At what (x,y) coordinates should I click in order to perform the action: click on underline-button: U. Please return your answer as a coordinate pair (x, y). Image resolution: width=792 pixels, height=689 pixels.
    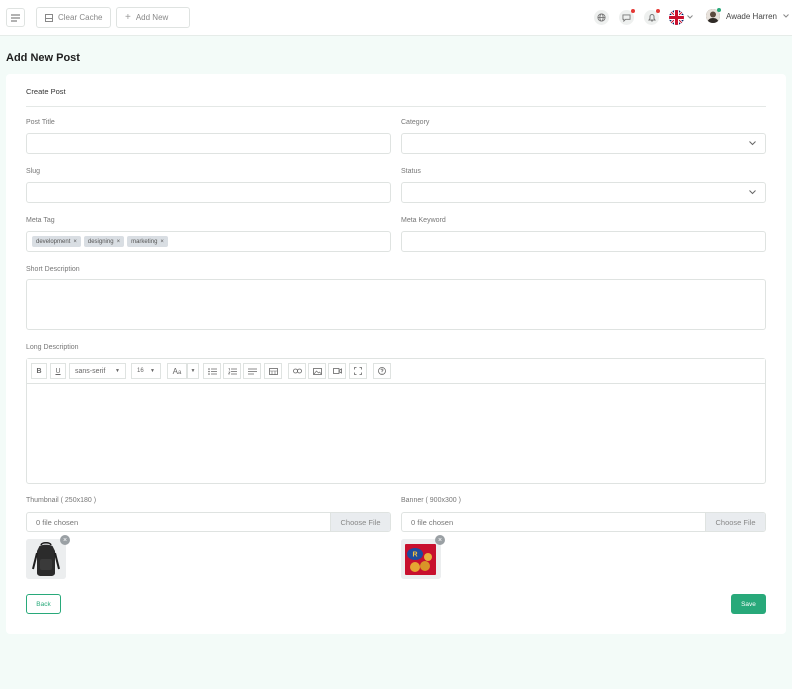
    Looking at the image, I should click on (58, 371).